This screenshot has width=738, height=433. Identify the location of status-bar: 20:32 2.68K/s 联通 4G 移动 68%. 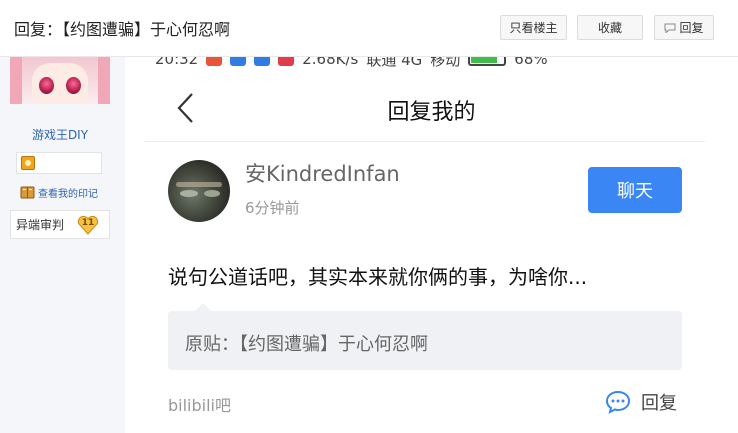
(351, 63).